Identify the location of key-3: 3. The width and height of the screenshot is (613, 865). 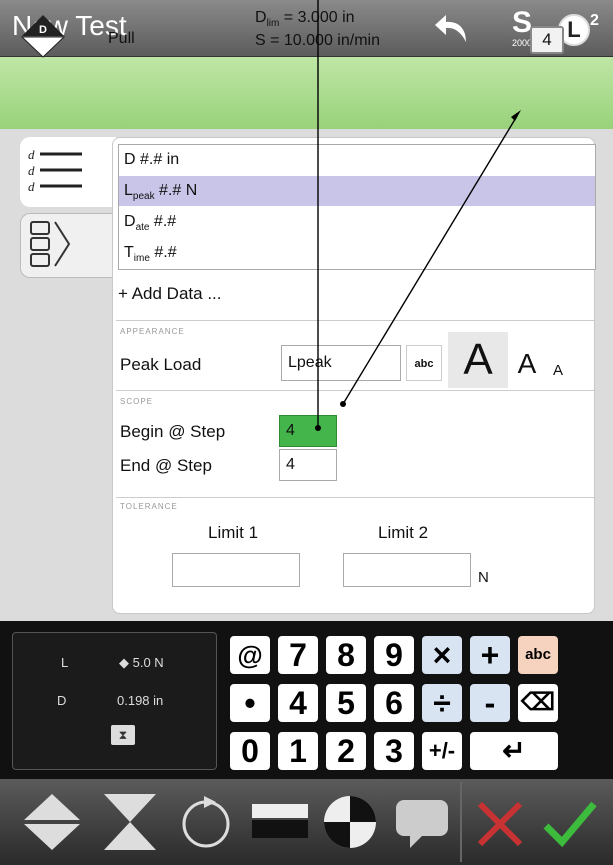
(394, 751).